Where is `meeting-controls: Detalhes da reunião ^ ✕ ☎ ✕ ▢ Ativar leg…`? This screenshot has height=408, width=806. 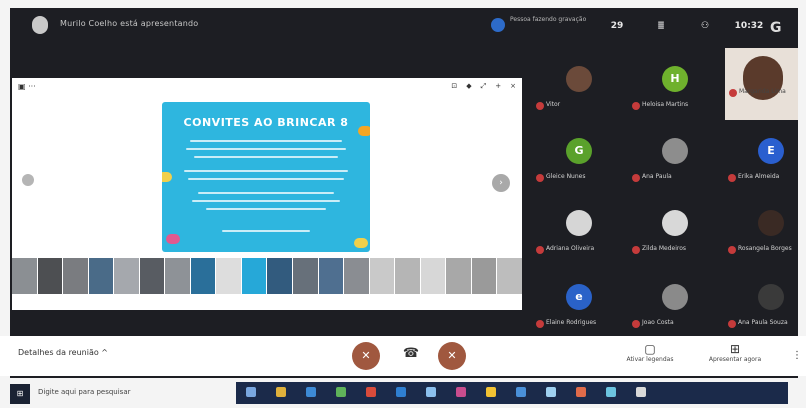 meeting-controls: Detalhes da reunião ^ ✕ ☎ ✕ ▢ Ativar leg… is located at coordinates (403, 356).